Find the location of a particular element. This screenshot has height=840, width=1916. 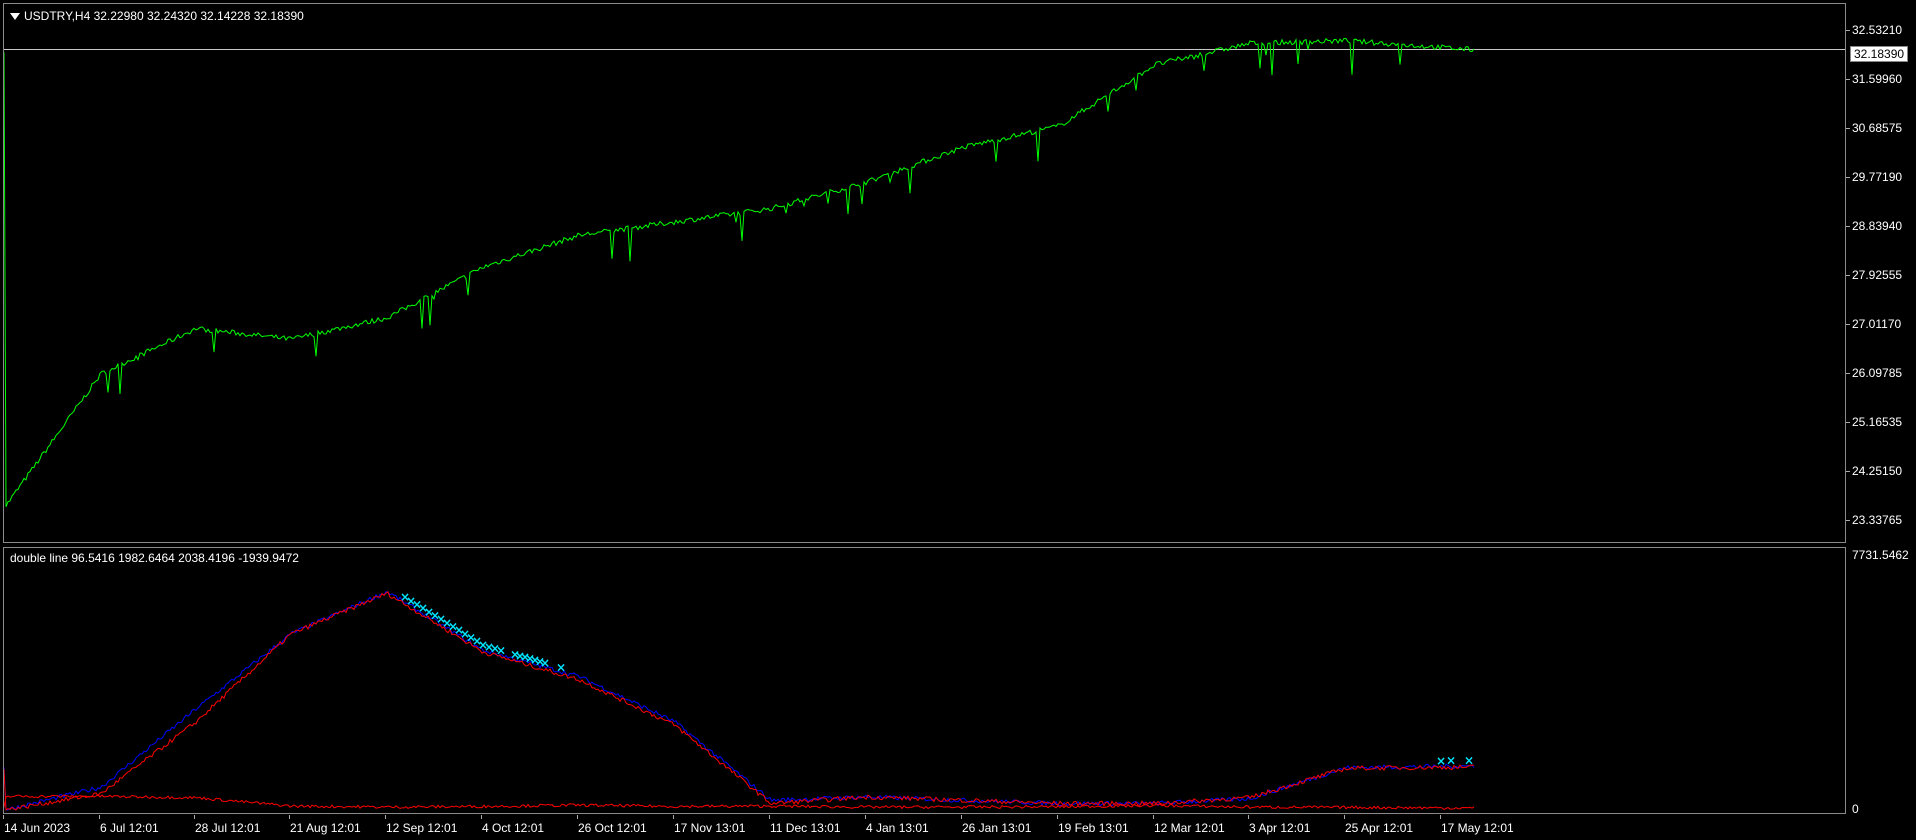

time-axis-label: 28 Jul 12:01 is located at coordinates (228, 828).